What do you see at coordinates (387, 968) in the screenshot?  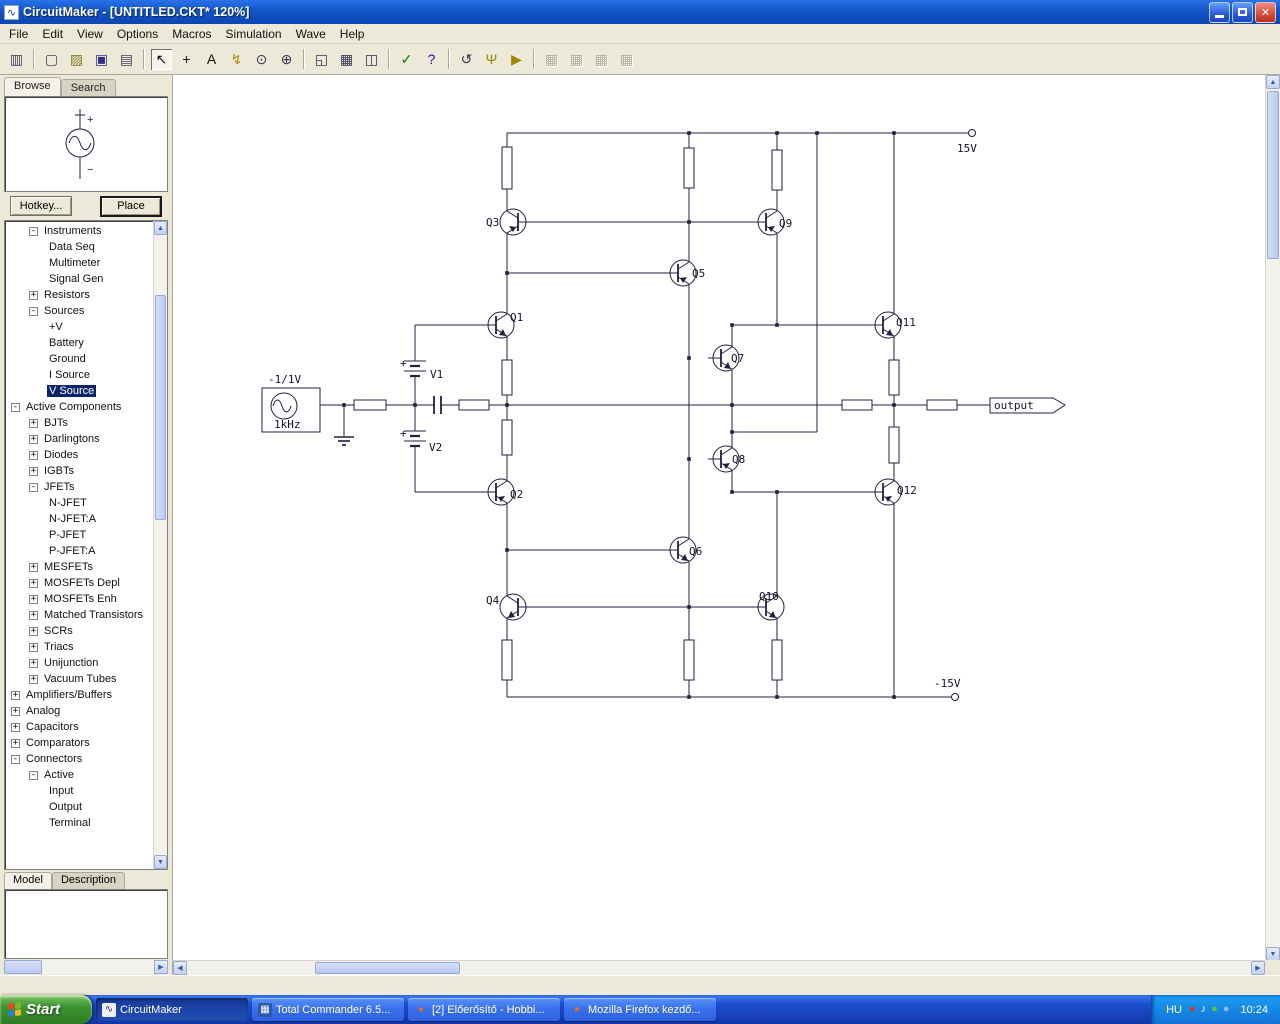 I see `canvas-hscroll-thumb` at bounding box center [387, 968].